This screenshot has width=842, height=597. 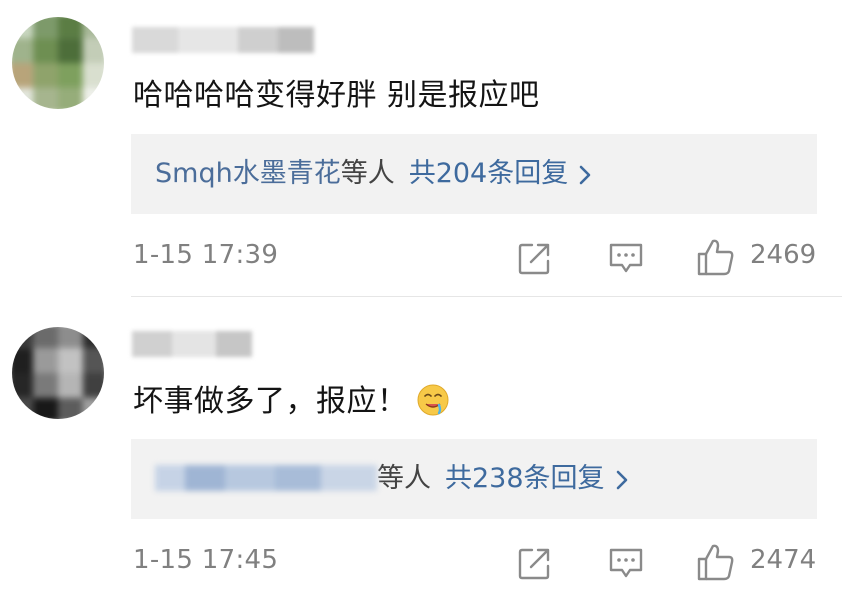 I want to click on reply-count-link: 共204条回复, so click(x=489, y=173).